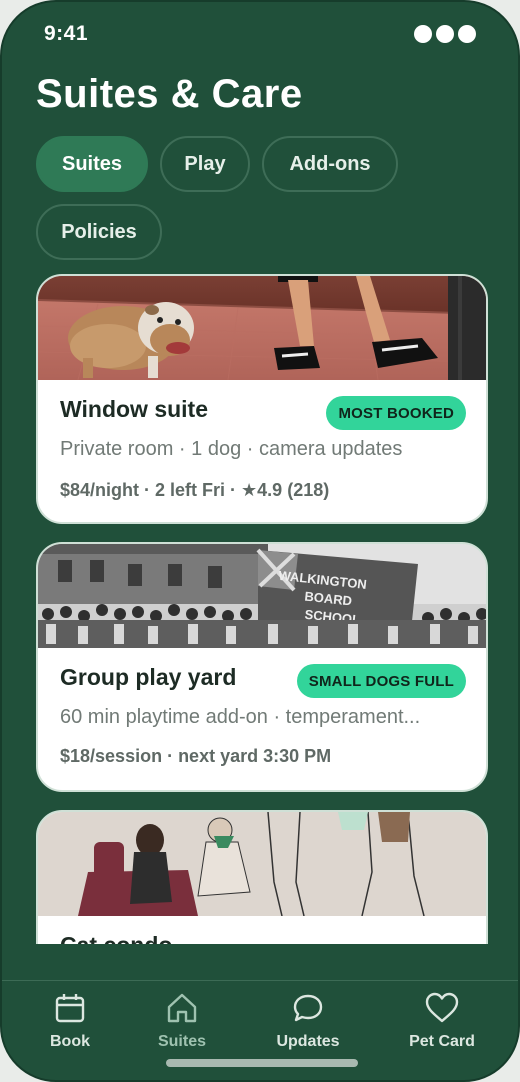  I want to click on nav-label: Pet Card, so click(442, 1041).